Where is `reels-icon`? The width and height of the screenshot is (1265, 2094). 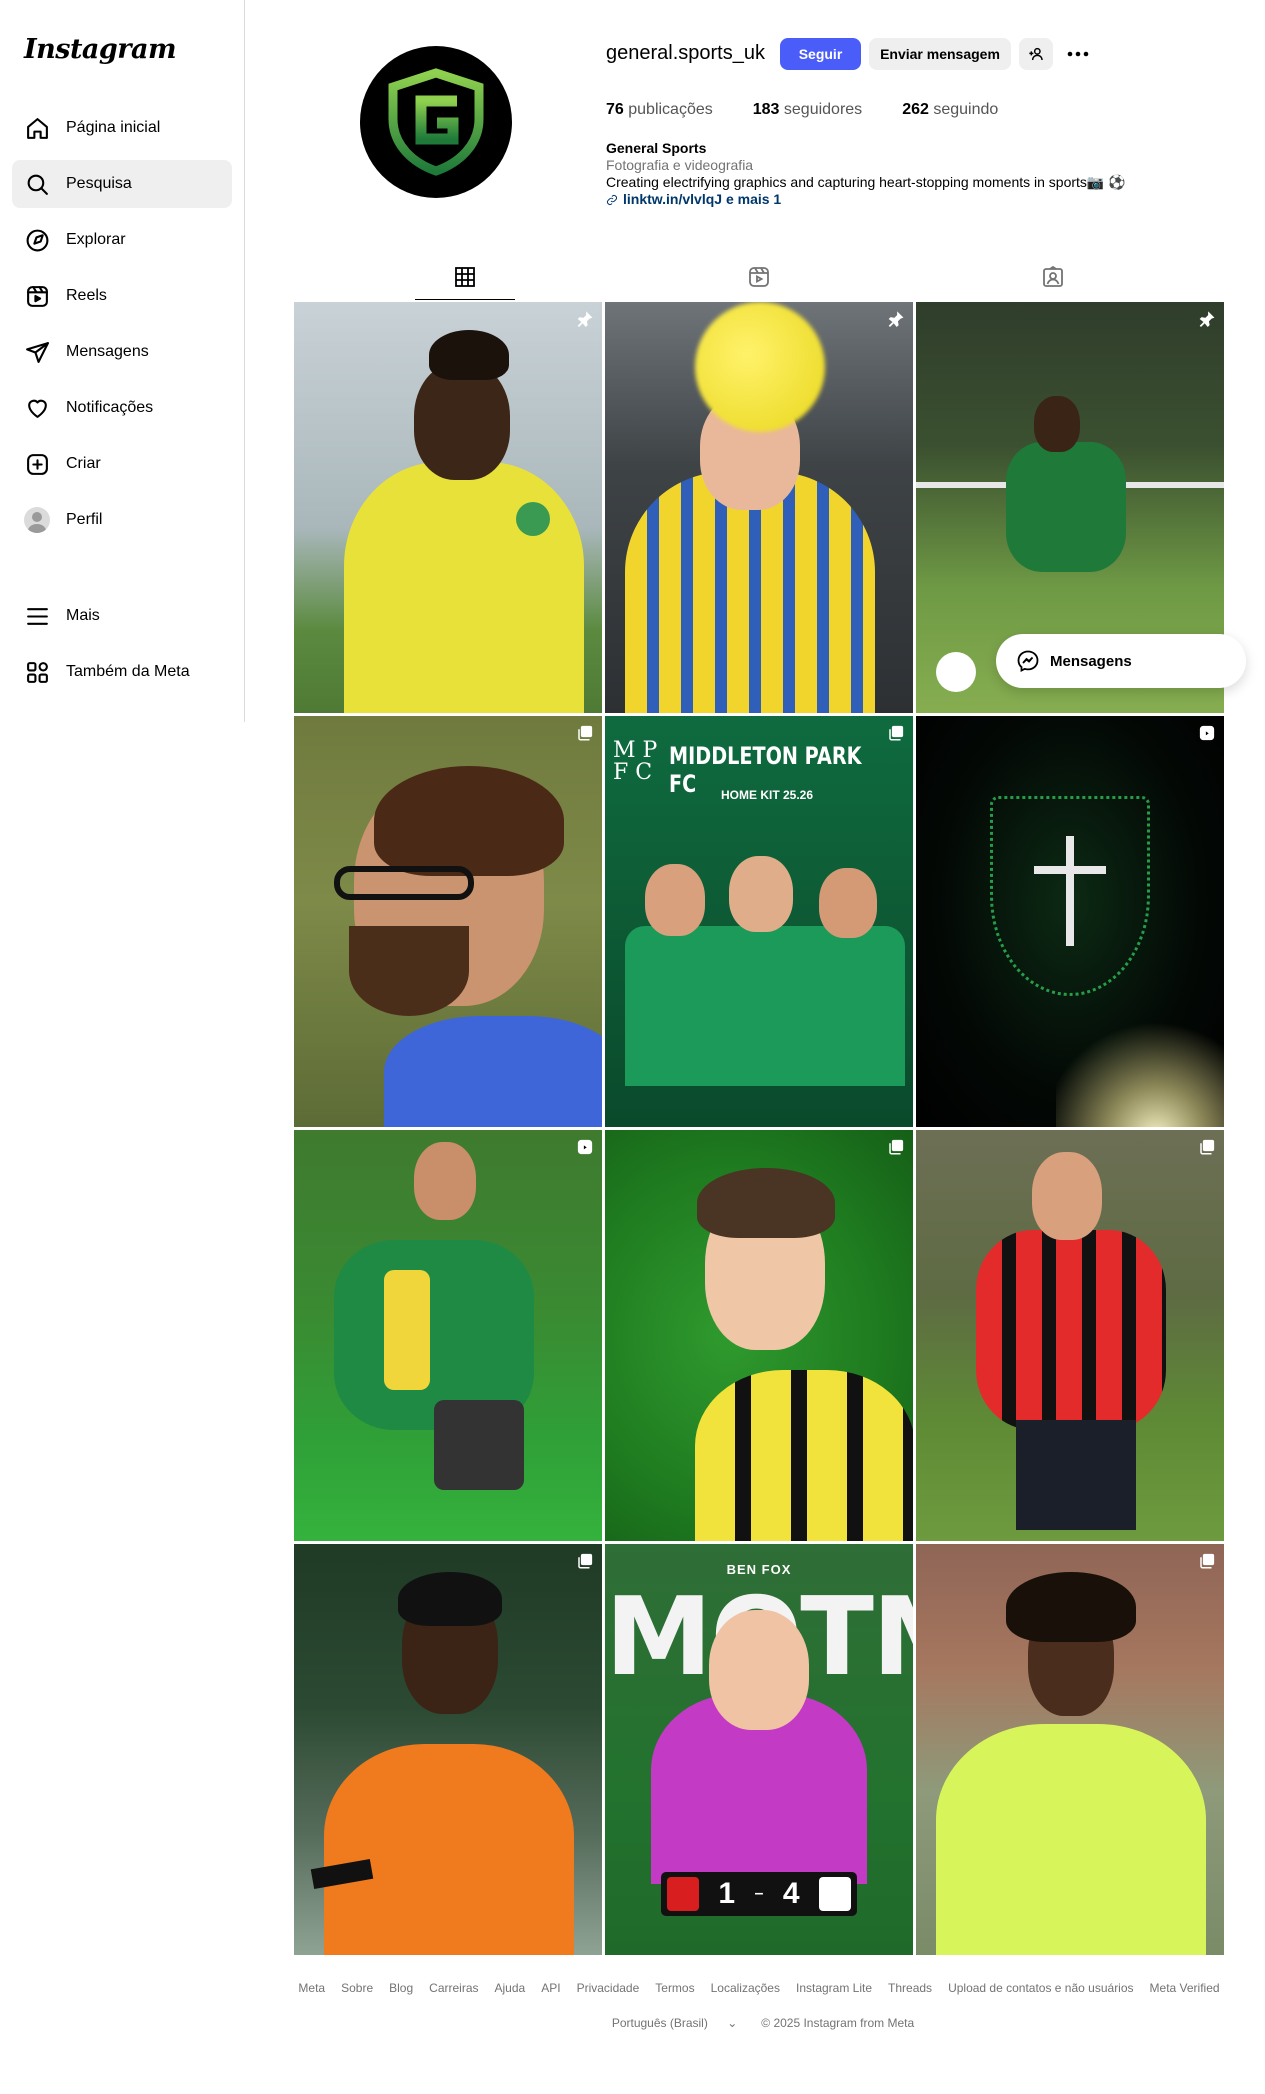
reels-icon is located at coordinates (37, 296).